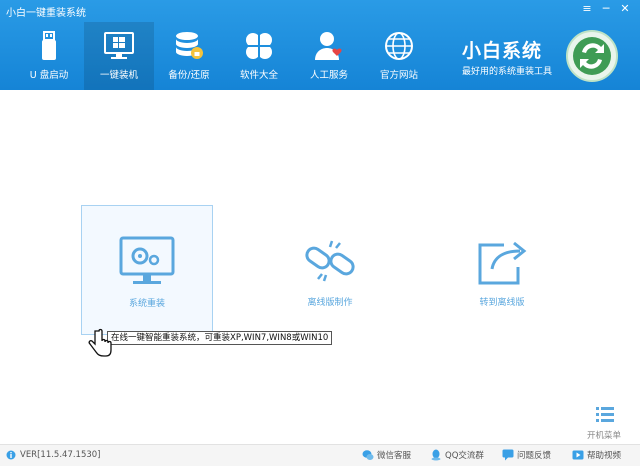  Describe the element at coordinates (464, 456) in the screenshot. I see `link-label: QQ交流群` at that location.